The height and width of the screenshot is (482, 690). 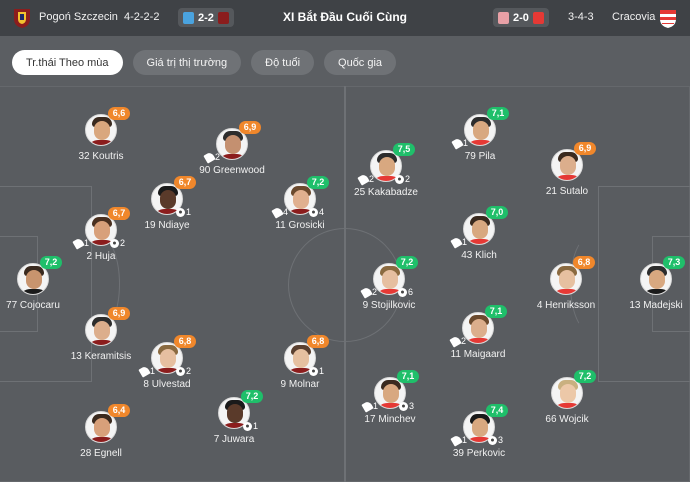 What do you see at coordinates (232, 149) in the screenshot?
I see `player-card: 6,9 2 90 Greenwood` at bounding box center [232, 149].